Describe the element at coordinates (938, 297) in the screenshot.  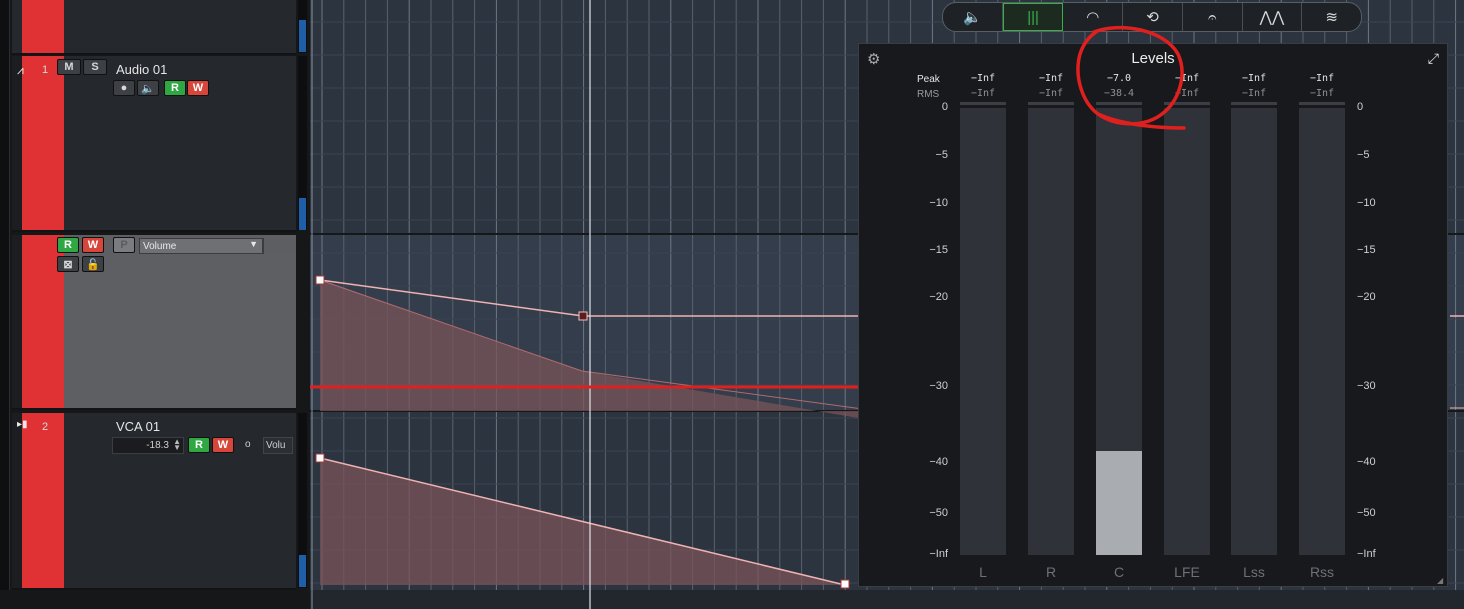
I see `scale-label-left: −20` at that location.